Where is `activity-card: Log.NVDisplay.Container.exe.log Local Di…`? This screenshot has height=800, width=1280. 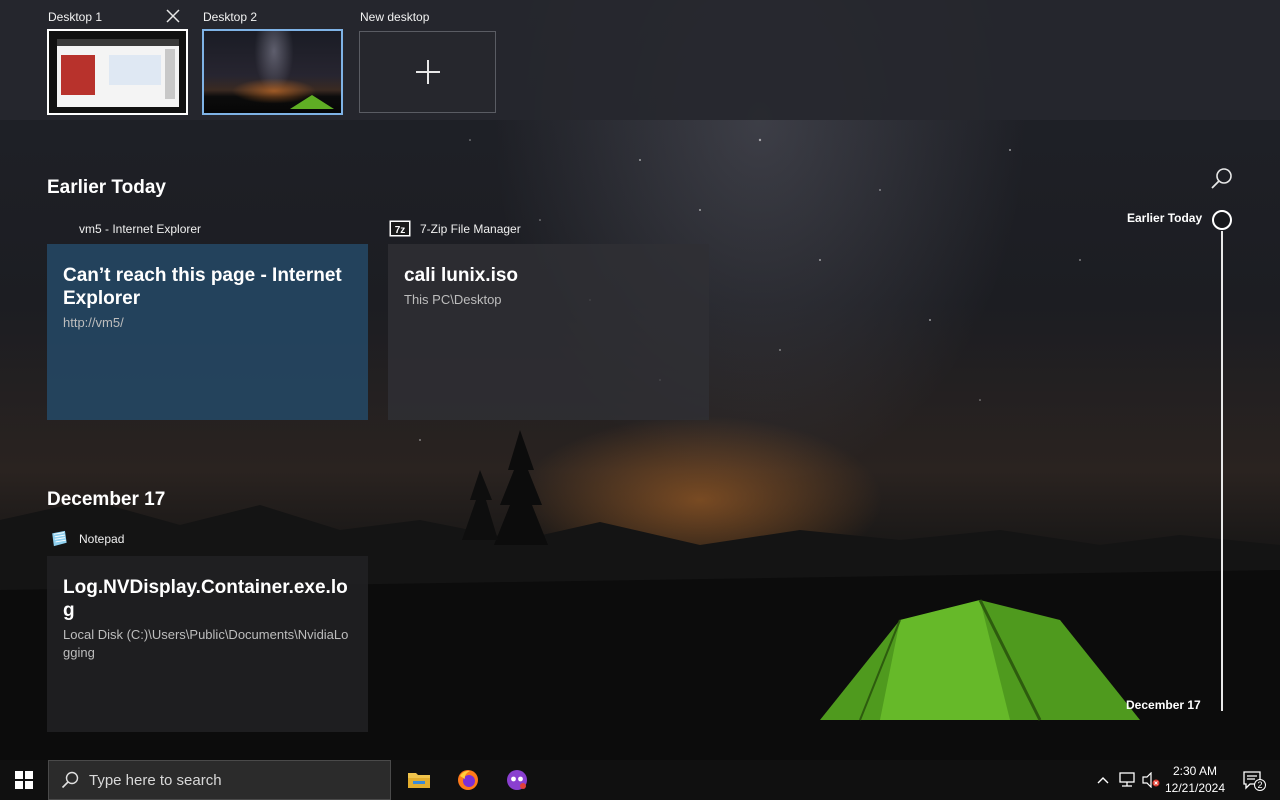
activity-card: Log.NVDisplay.Container.exe.log Local Di… is located at coordinates (207, 644).